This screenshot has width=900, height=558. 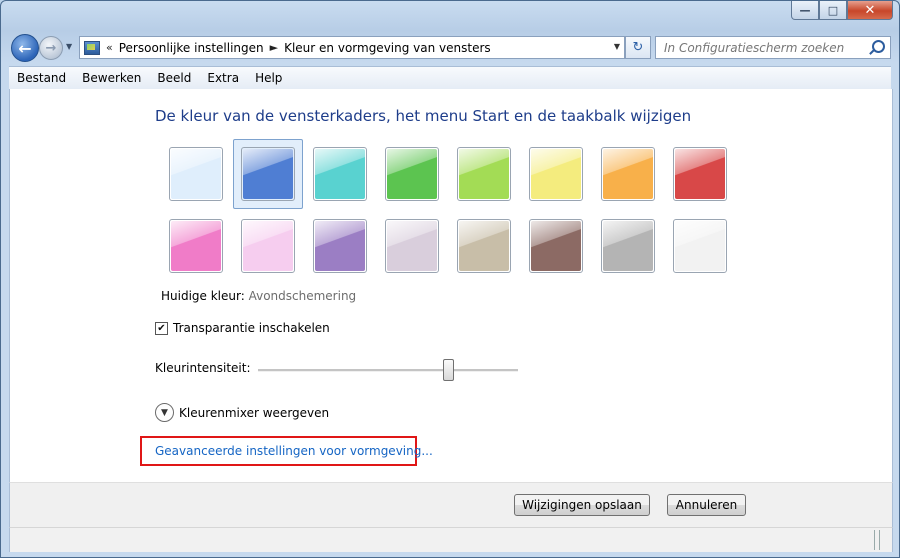 I want to click on back-arrow-icon: ←, so click(x=25, y=48).